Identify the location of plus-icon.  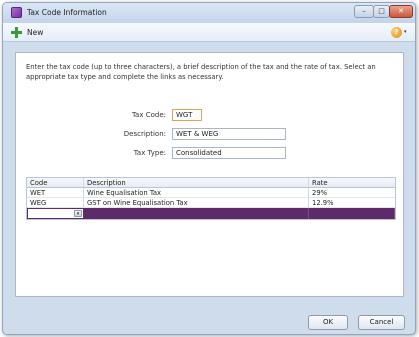
(16, 32).